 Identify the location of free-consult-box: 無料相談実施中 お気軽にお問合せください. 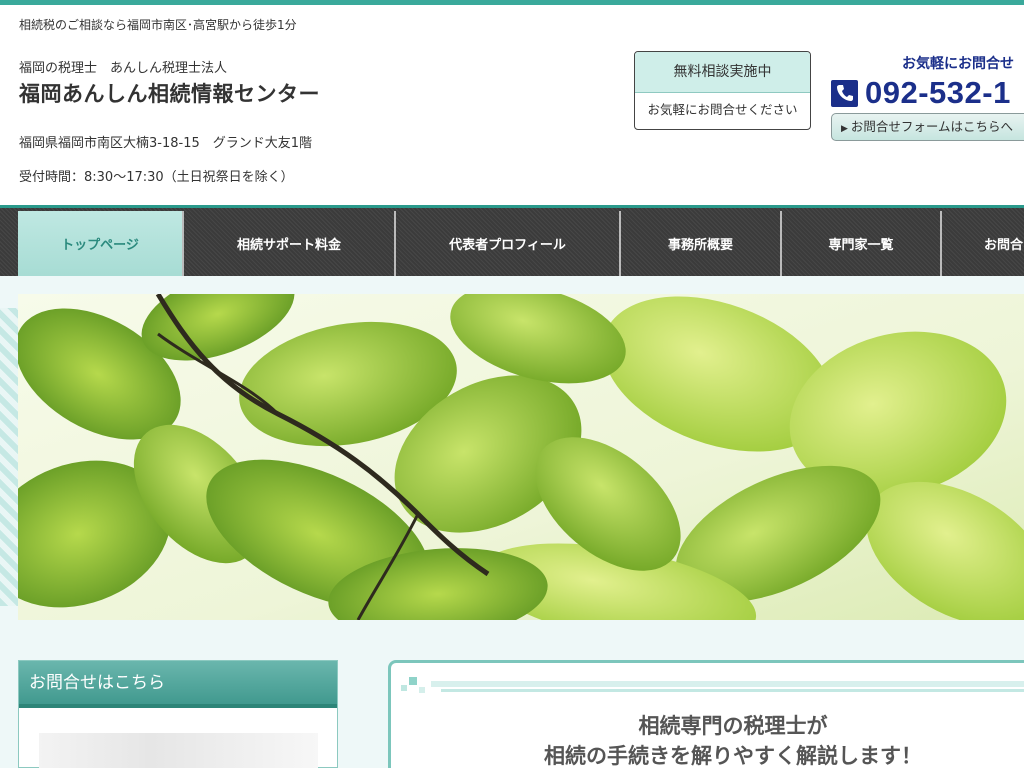
(722, 90).